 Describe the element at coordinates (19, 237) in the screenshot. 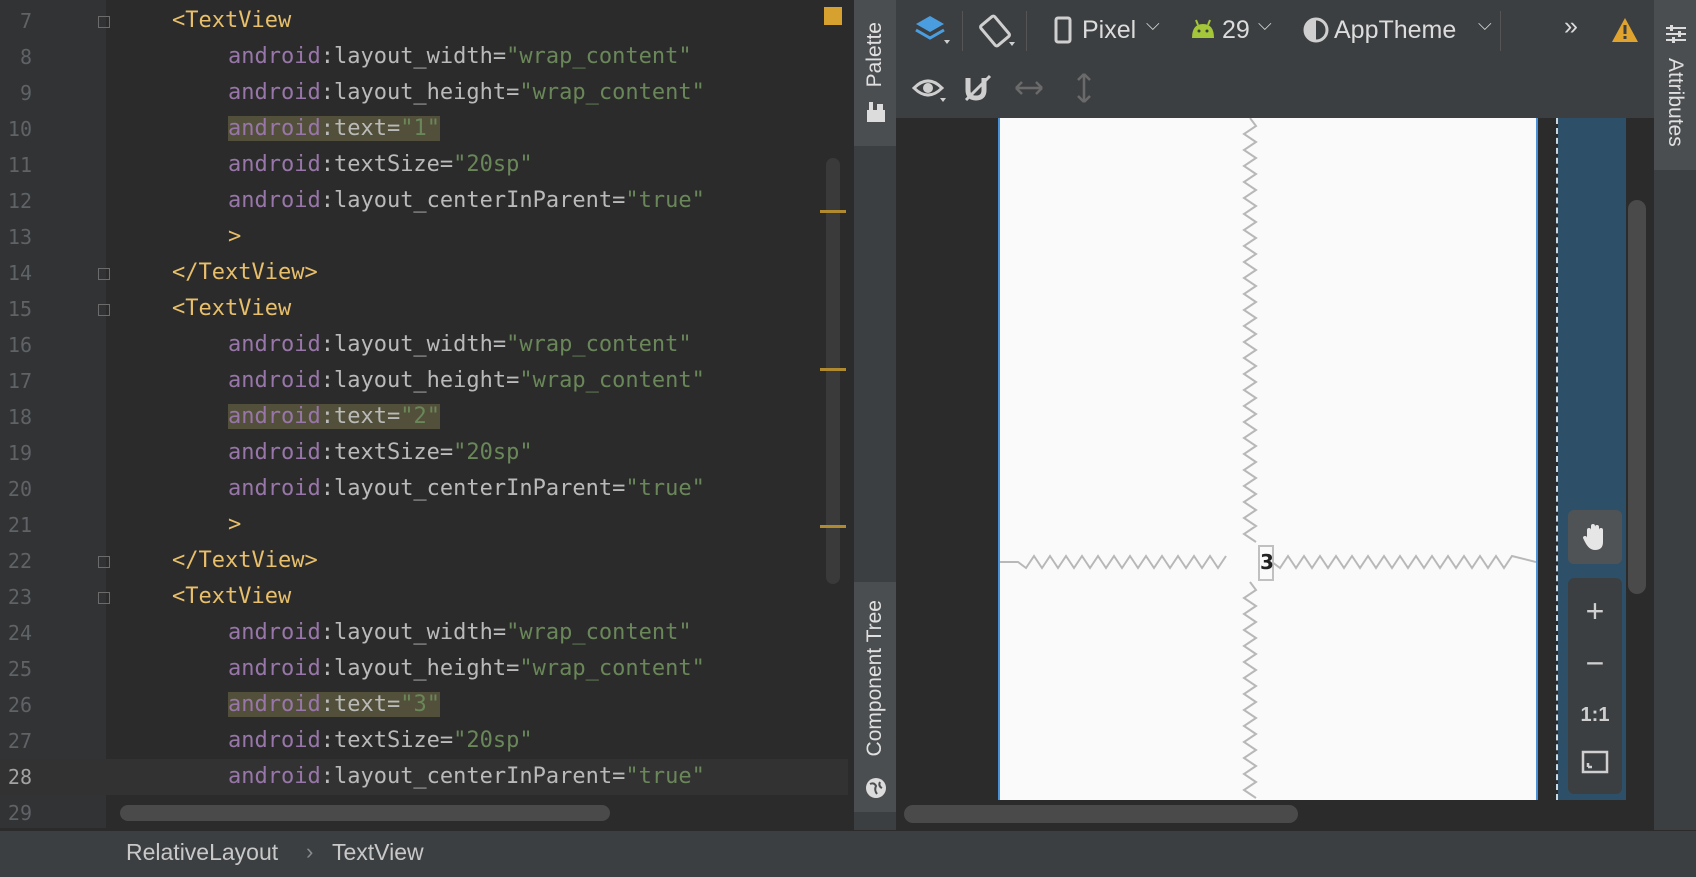

I see `line-number: 13` at that location.